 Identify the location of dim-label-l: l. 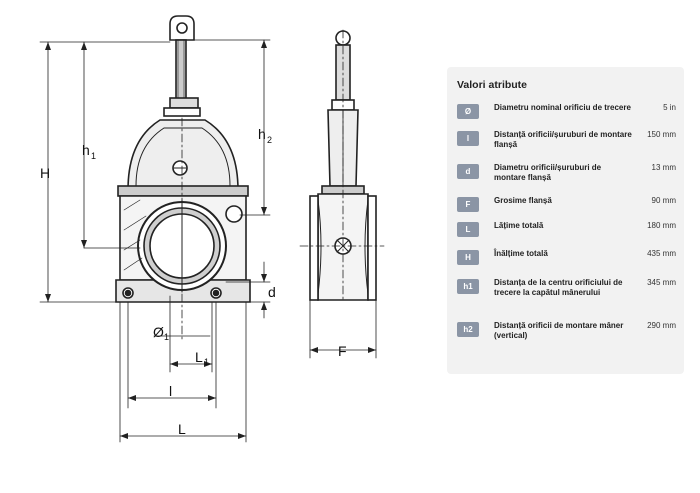
(170, 391).